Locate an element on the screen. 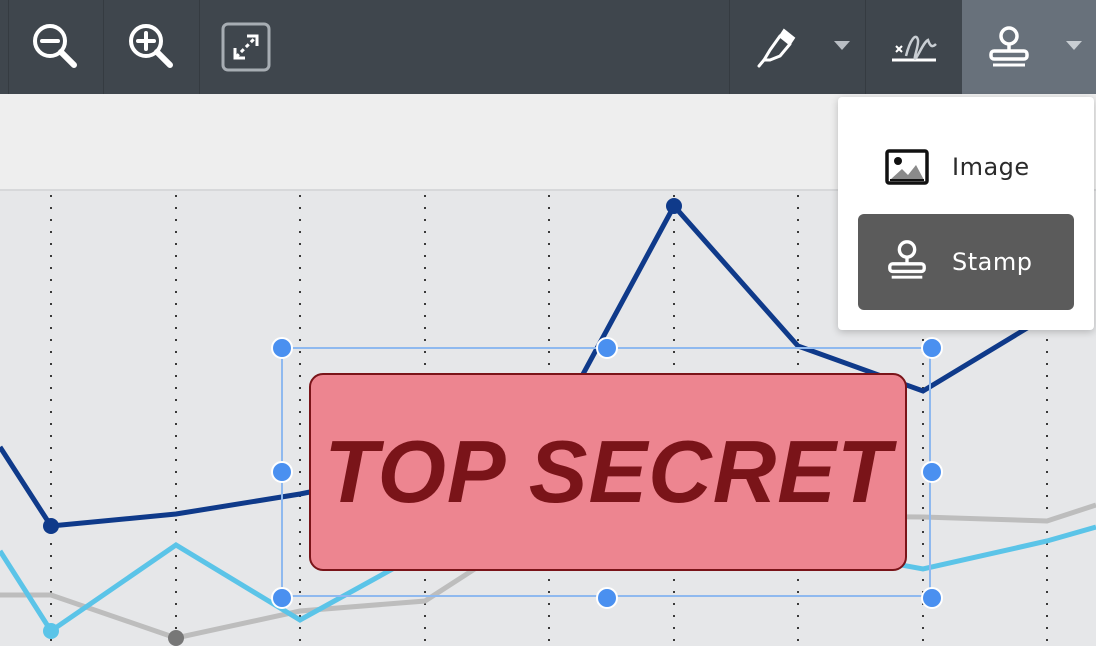 The image size is (1096, 646). stamp-options-caret is located at coordinates (1074, 45).